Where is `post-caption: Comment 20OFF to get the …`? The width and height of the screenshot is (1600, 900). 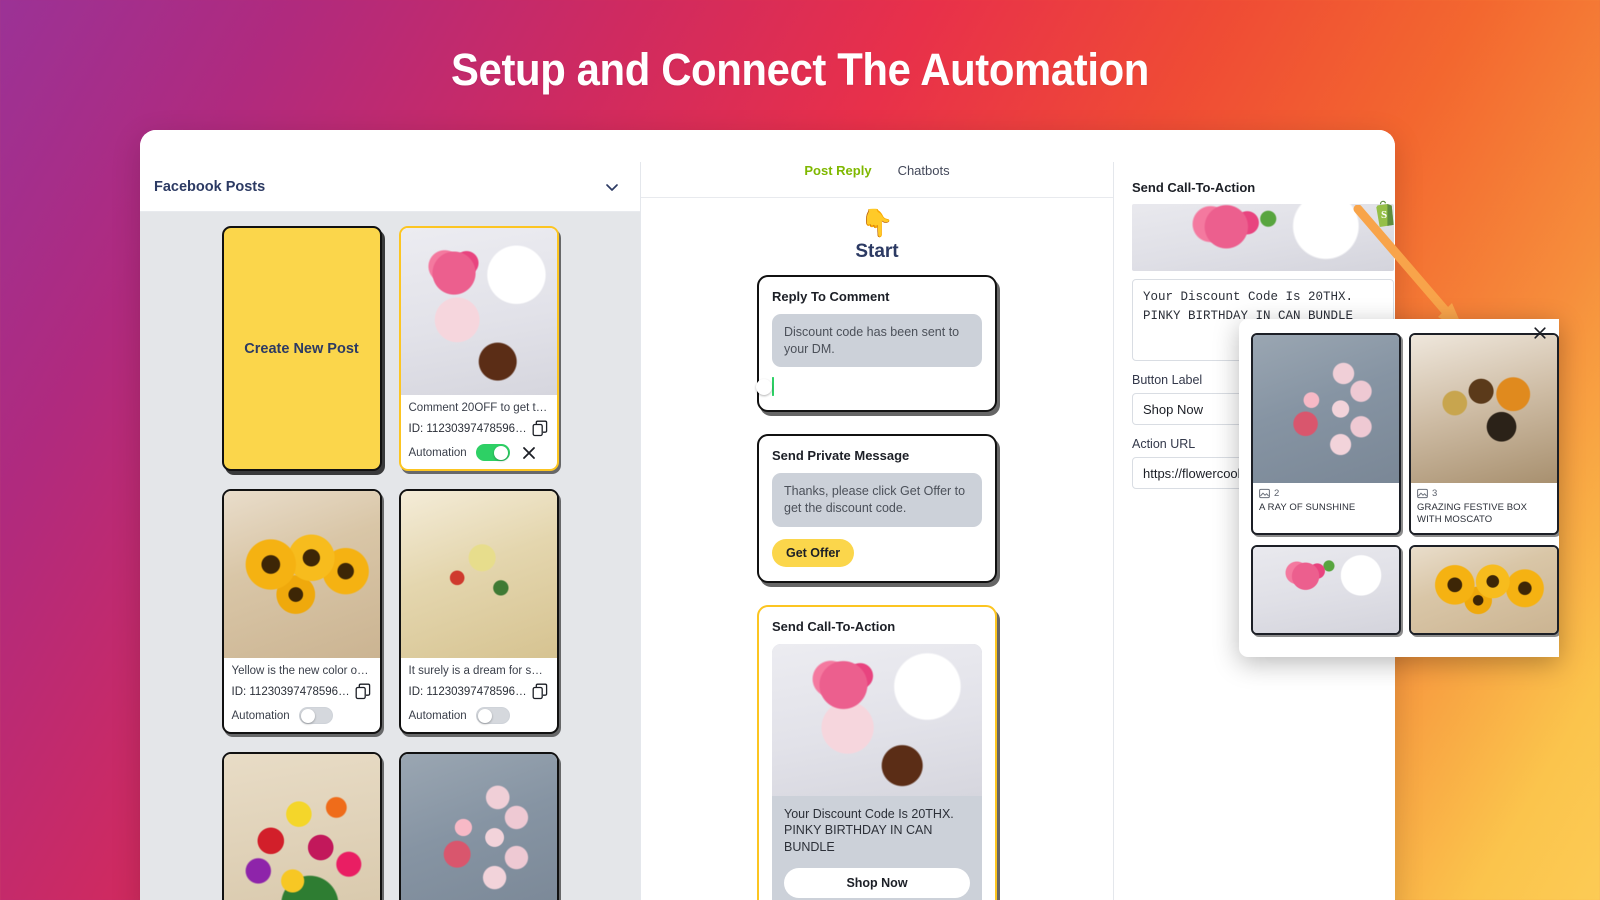
post-caption: Comment 20OFF to get the … is located at coordinates (478, 408).